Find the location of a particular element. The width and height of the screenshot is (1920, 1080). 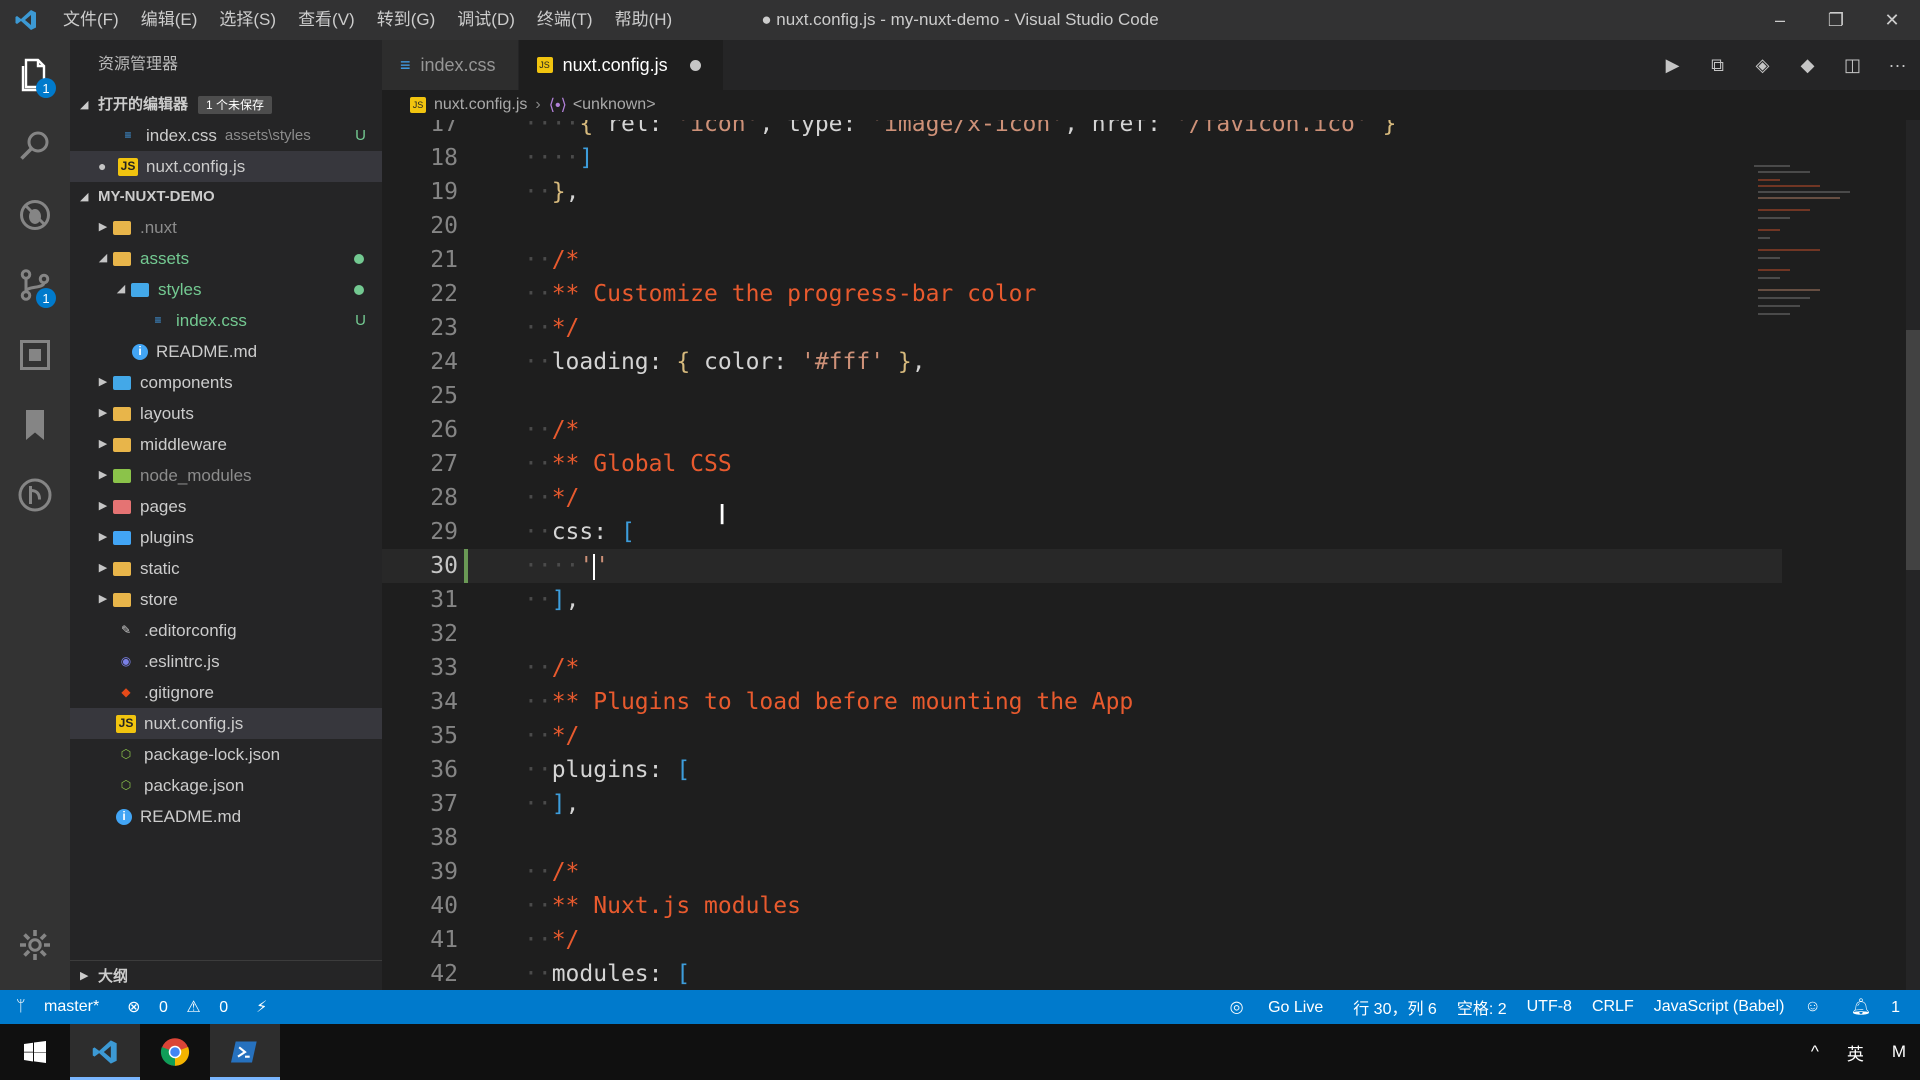

explorer-activity: 1 is located at coordinates (35, 75).